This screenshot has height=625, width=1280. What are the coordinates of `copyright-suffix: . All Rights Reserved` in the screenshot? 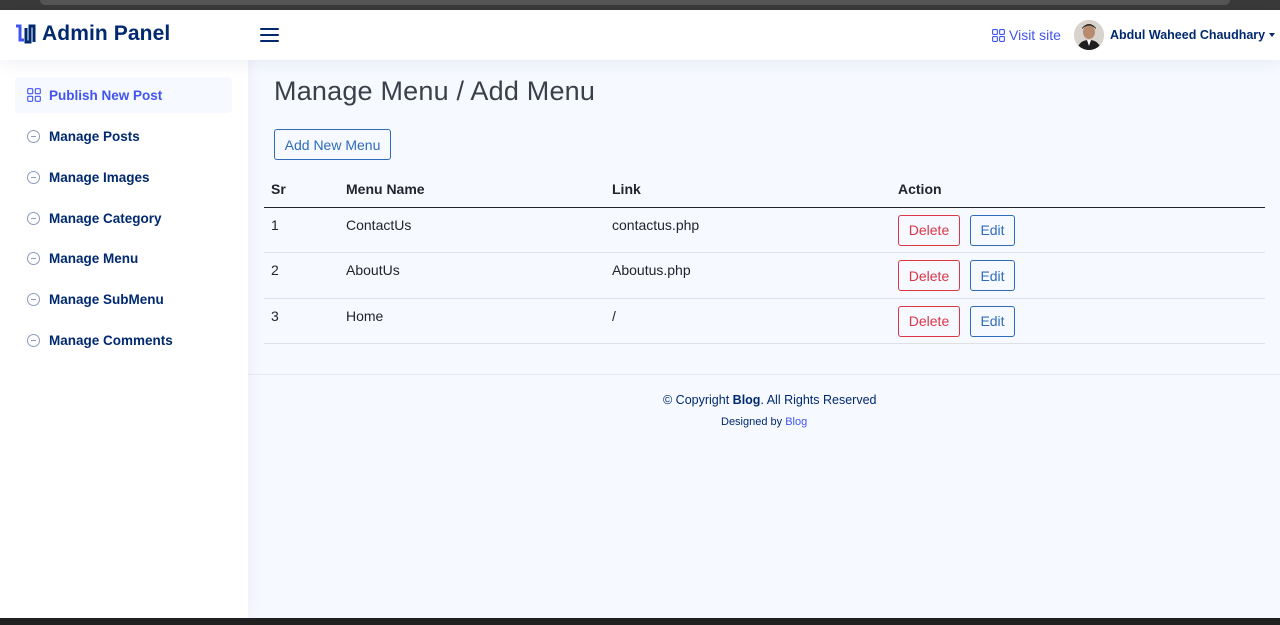 It's located at (818, 400).